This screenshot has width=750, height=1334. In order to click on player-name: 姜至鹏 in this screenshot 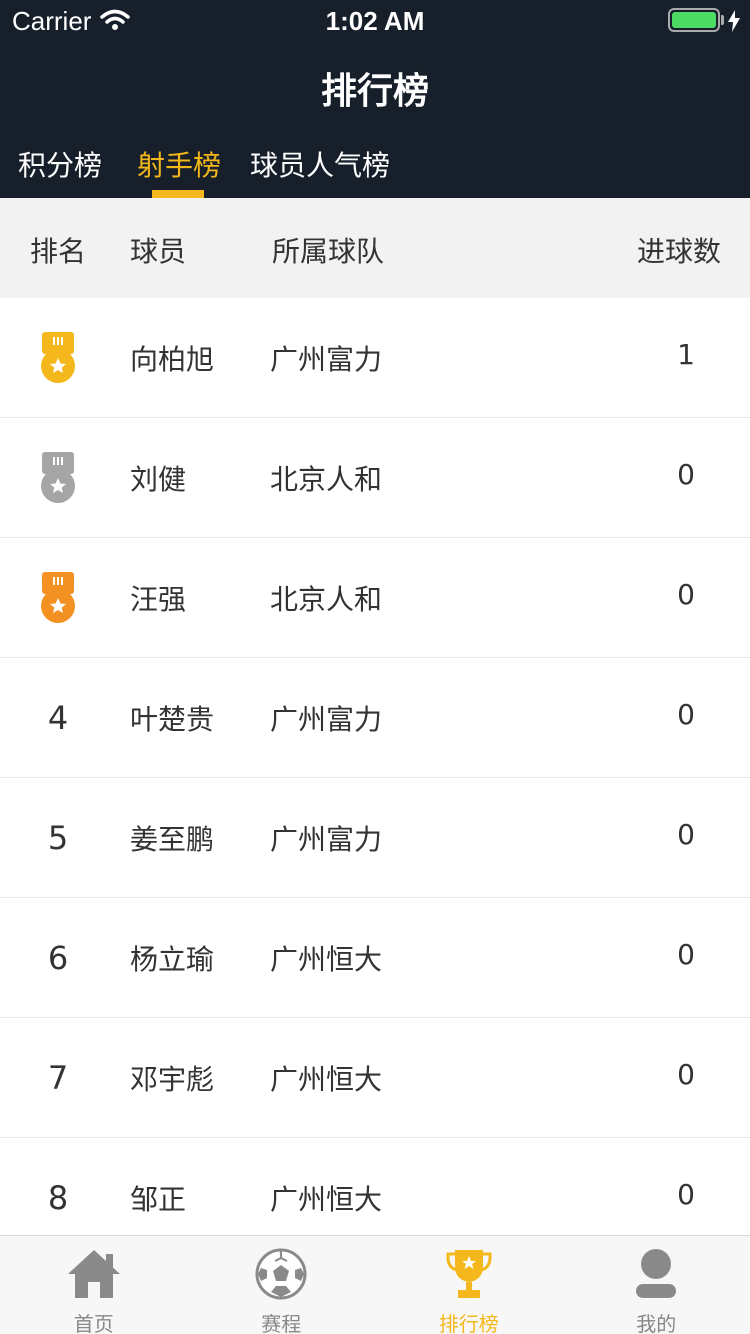, I will do `click(172, 839)`.